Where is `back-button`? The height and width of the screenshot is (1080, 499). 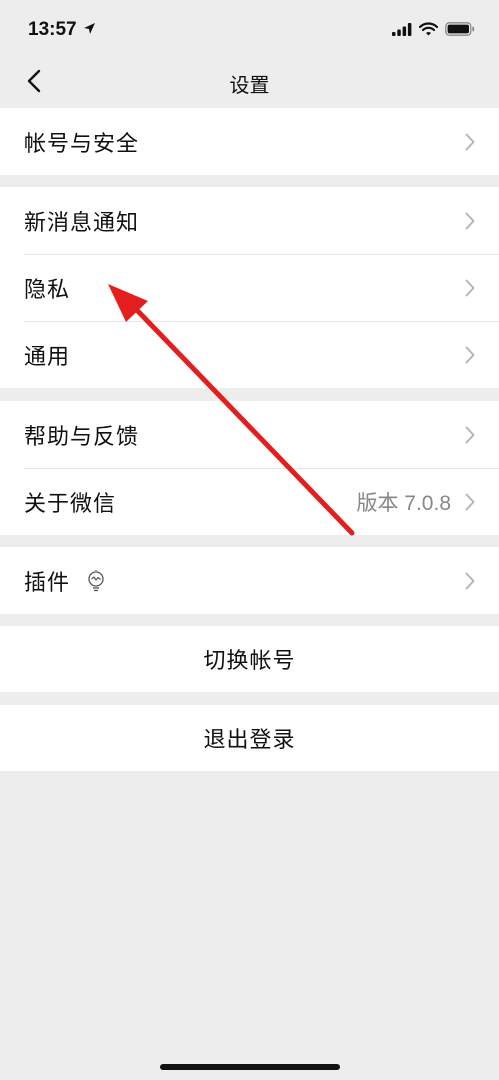
back-button is located at coordinates (34, 83).